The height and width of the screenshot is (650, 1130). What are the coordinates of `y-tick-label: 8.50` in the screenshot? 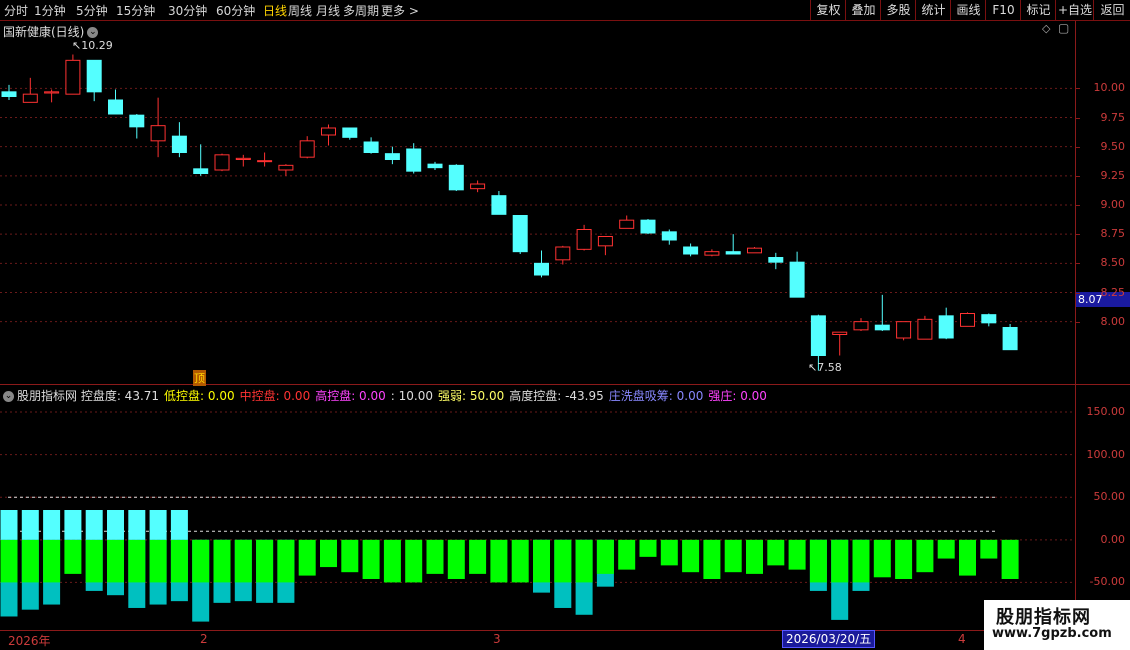 It's located at (1113, 263).